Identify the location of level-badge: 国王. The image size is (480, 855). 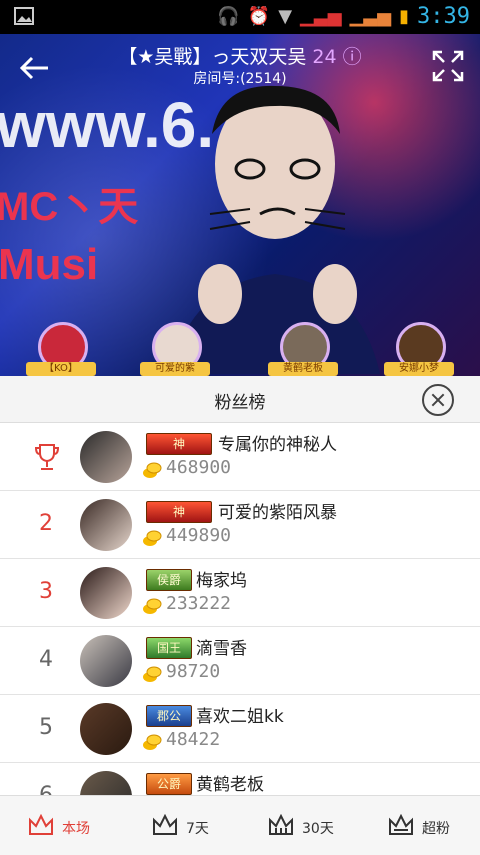
(169, 648).